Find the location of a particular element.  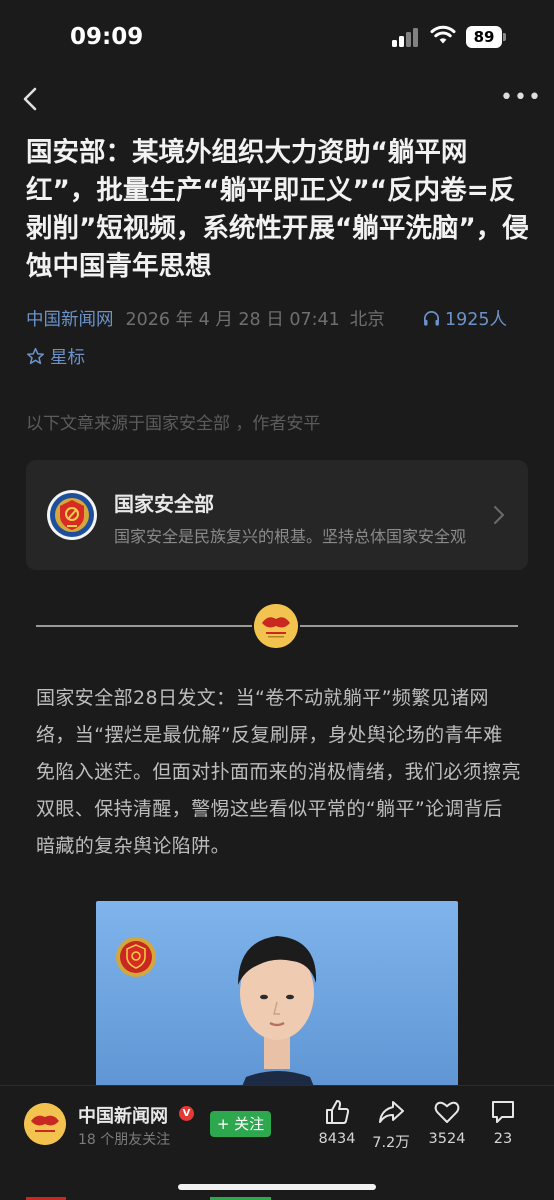

national-emblem-logo is located at coordinates (72, 515).